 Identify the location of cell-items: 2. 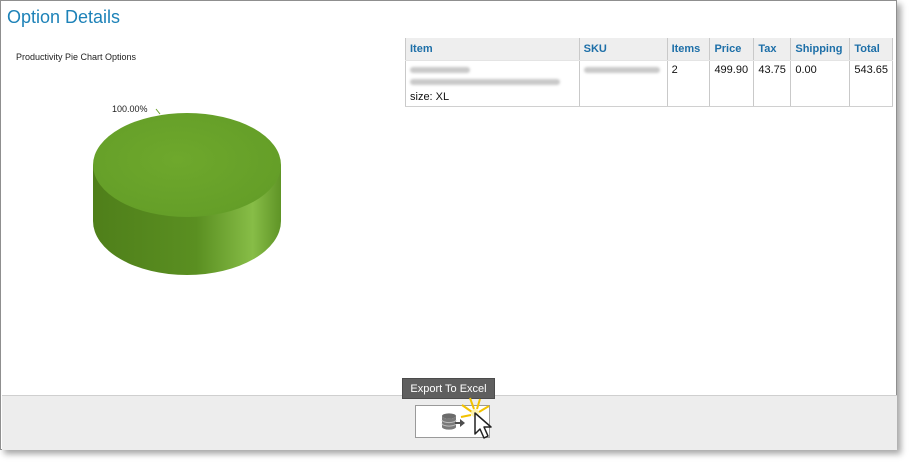
(688, 83).